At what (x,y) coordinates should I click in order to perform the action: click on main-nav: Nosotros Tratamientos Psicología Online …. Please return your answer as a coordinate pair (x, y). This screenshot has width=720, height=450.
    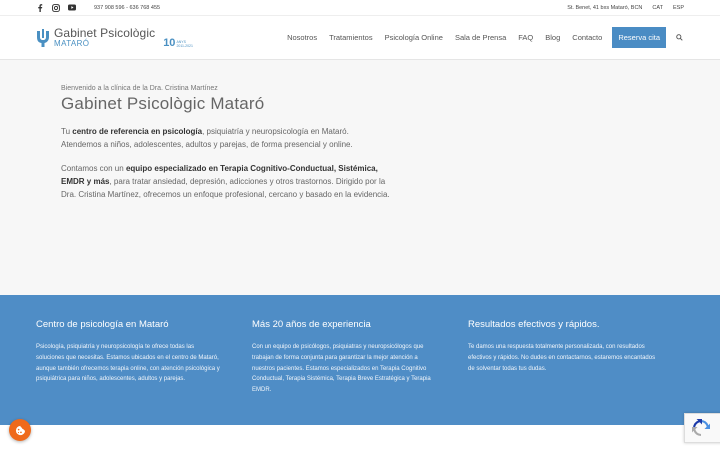
    Looking at the image, I should click on (482, 37).